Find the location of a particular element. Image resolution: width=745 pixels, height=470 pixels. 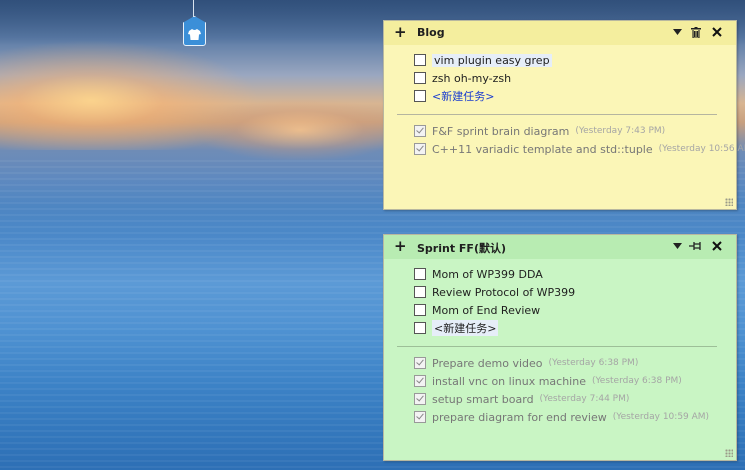

task-text: Review Protocol of WP399 is located at coordinates (504, 292).